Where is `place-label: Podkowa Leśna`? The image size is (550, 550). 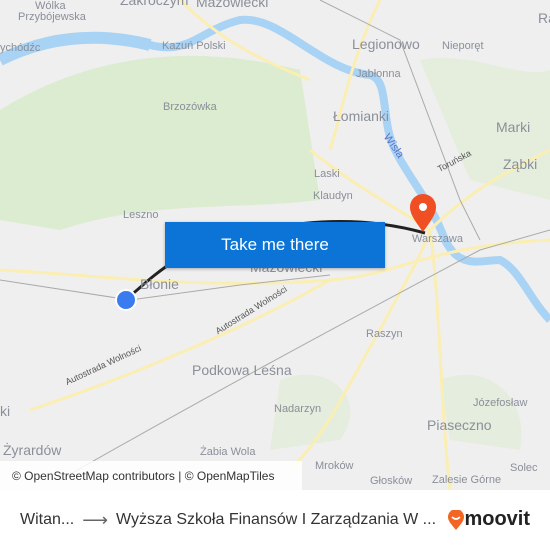
place-label: Podkowa Leśna is located at coordinates (242, 370).